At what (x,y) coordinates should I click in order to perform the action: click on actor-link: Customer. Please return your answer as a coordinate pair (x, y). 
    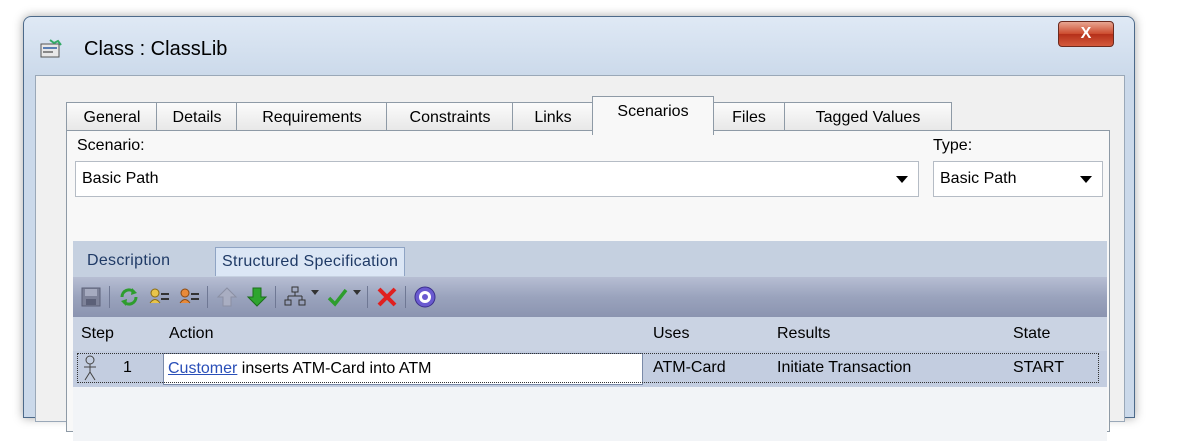
    Looking at the image, I should click on (202, 368).